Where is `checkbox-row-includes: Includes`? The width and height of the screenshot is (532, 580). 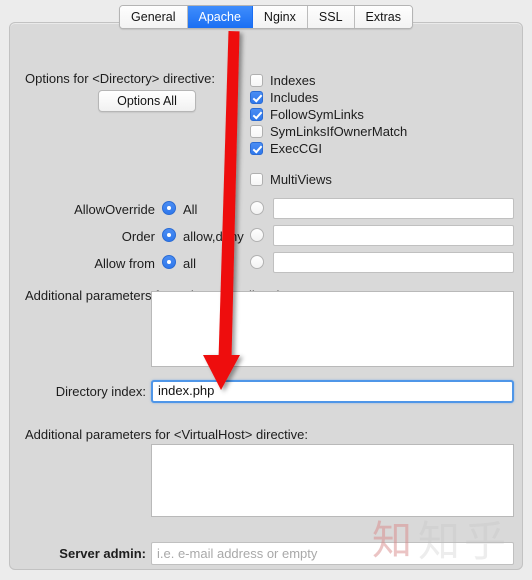 checkbox-row-includes: Includes is located at coordinates (284, 97).